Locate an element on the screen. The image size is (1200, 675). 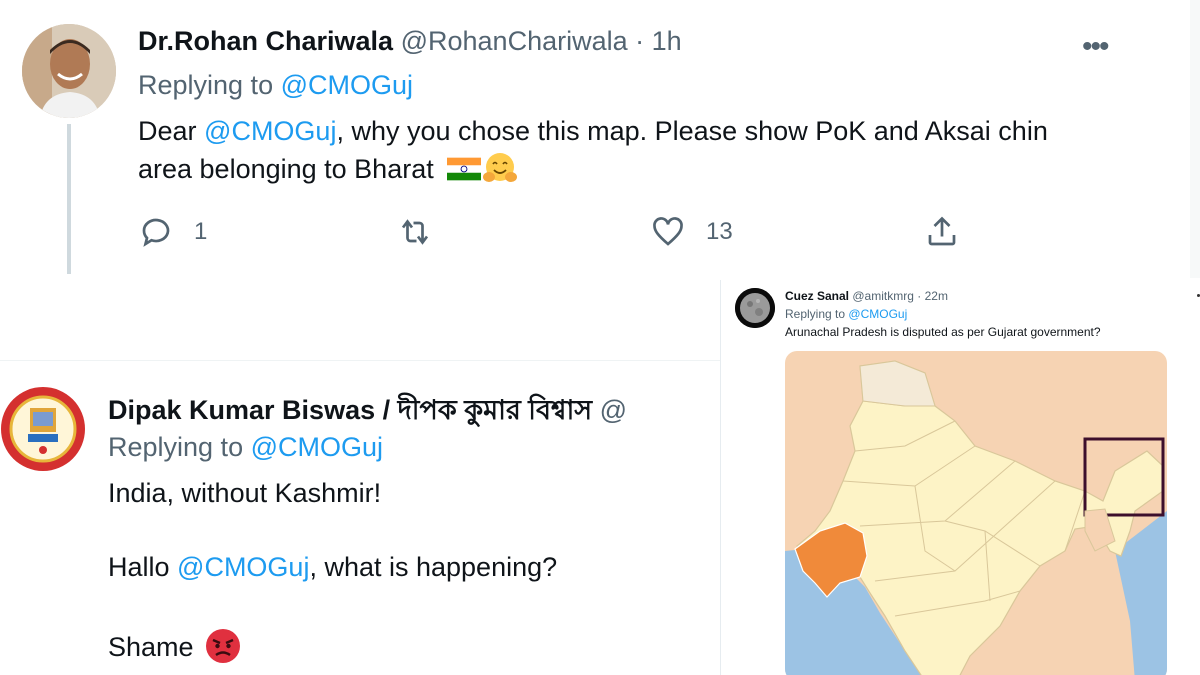
reply-action: 1 is located at coordinates (172, 232).